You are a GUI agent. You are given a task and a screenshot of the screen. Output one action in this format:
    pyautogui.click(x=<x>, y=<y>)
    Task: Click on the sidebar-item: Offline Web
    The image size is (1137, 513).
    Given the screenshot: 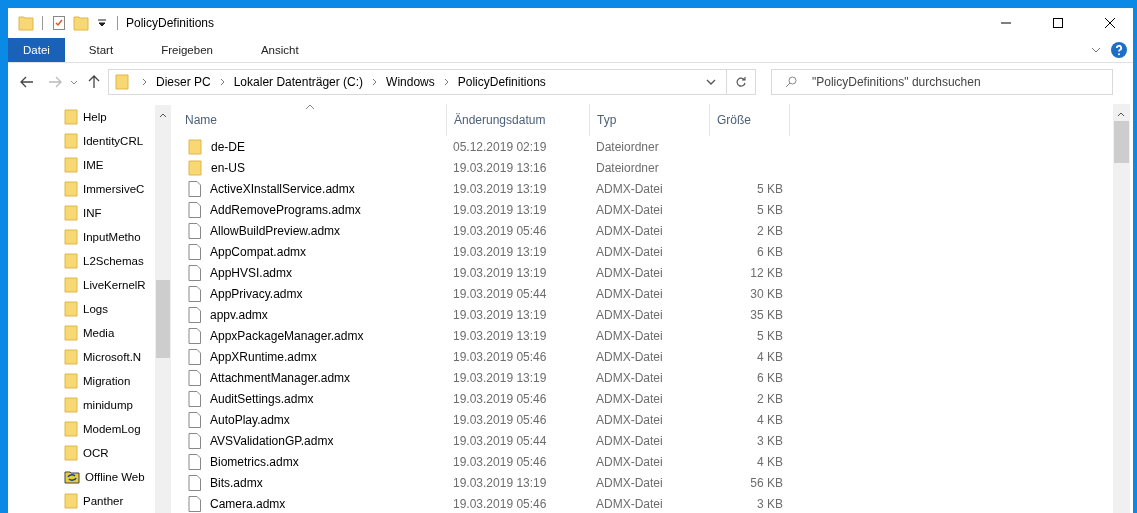 What is the action you would take?
    pyautogui.click(x=115, y=477)
    